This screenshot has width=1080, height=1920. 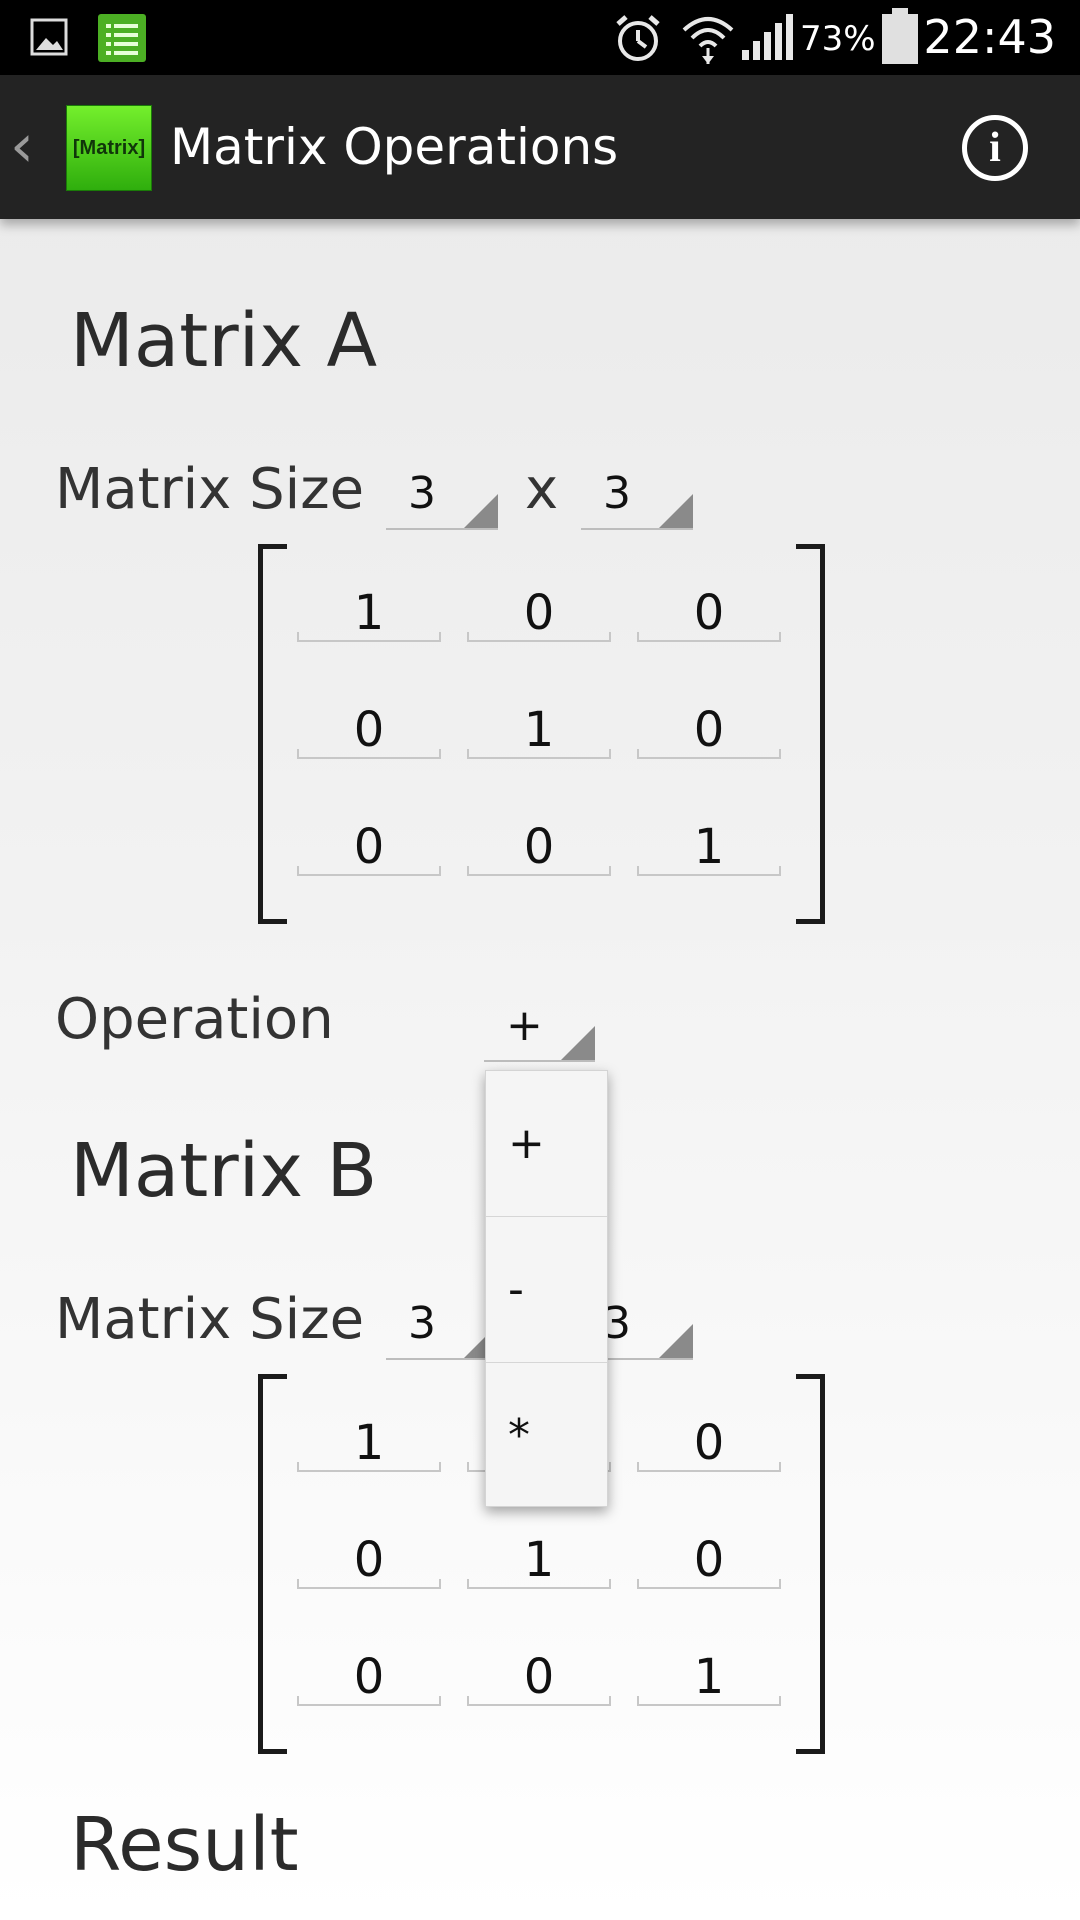 What do you see at coordinates (442, 1328) in the screenshot?
I see `matrix-b-rows-spinner: 3` at bounding box center [442, 1328].